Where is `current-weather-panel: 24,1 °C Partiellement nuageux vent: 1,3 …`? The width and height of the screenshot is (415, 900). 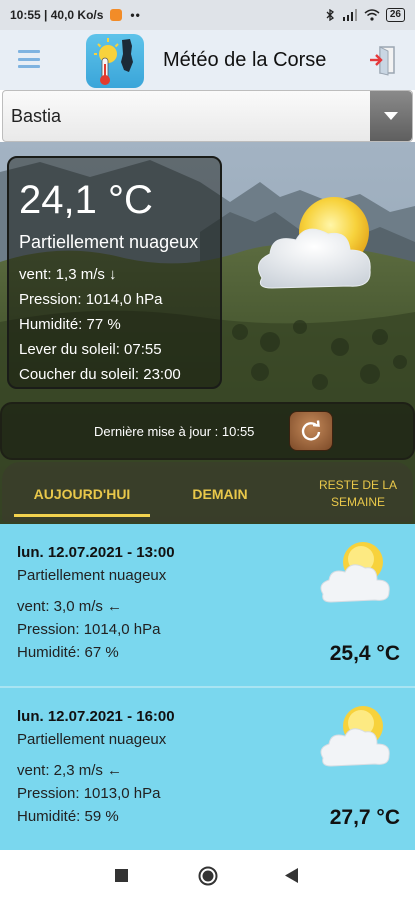 current-weather-panel: 24,1 °C Partiellement nuageux vent: 1,3 … is located at coordinates (114, 272).